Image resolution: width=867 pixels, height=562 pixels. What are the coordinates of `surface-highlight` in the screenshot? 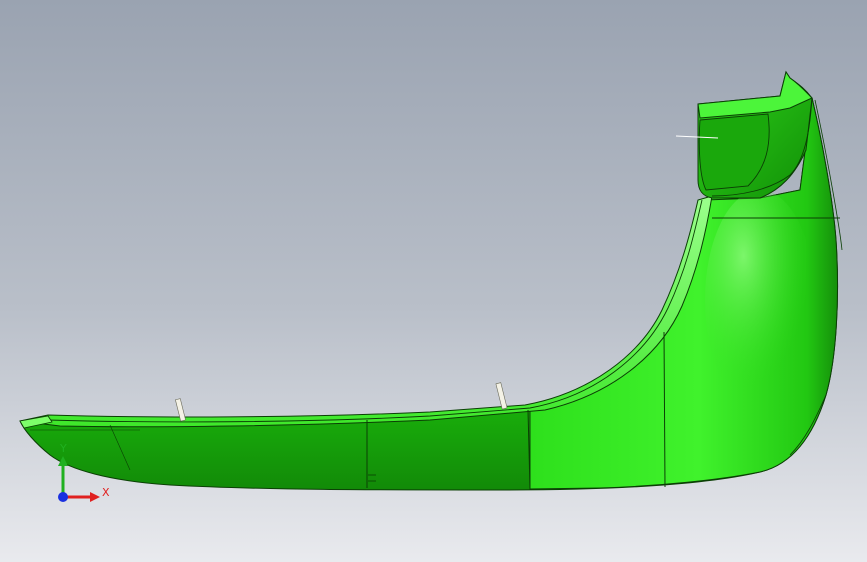 It's located at (760, 300).